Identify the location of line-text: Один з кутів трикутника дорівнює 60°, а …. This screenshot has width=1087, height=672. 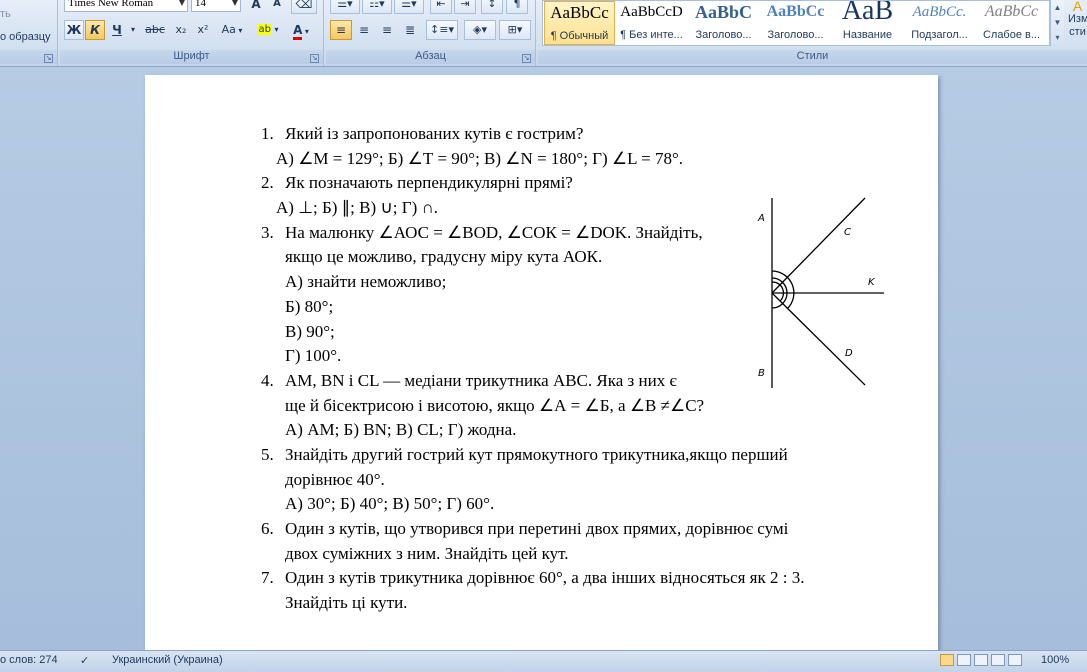
(545, 578).